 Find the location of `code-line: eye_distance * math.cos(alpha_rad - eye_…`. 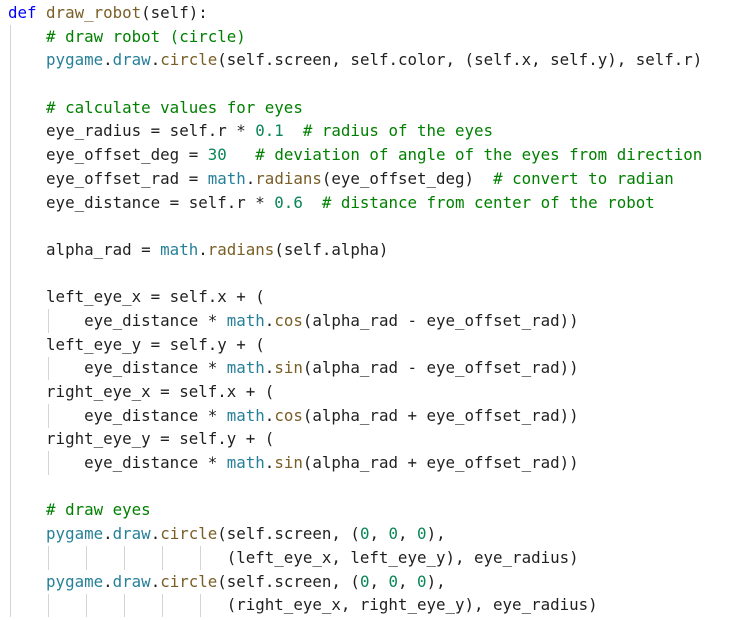

code-line: eye_distance * math.cos(alpha_rad - eye_… is located at coordinates (355, 321).